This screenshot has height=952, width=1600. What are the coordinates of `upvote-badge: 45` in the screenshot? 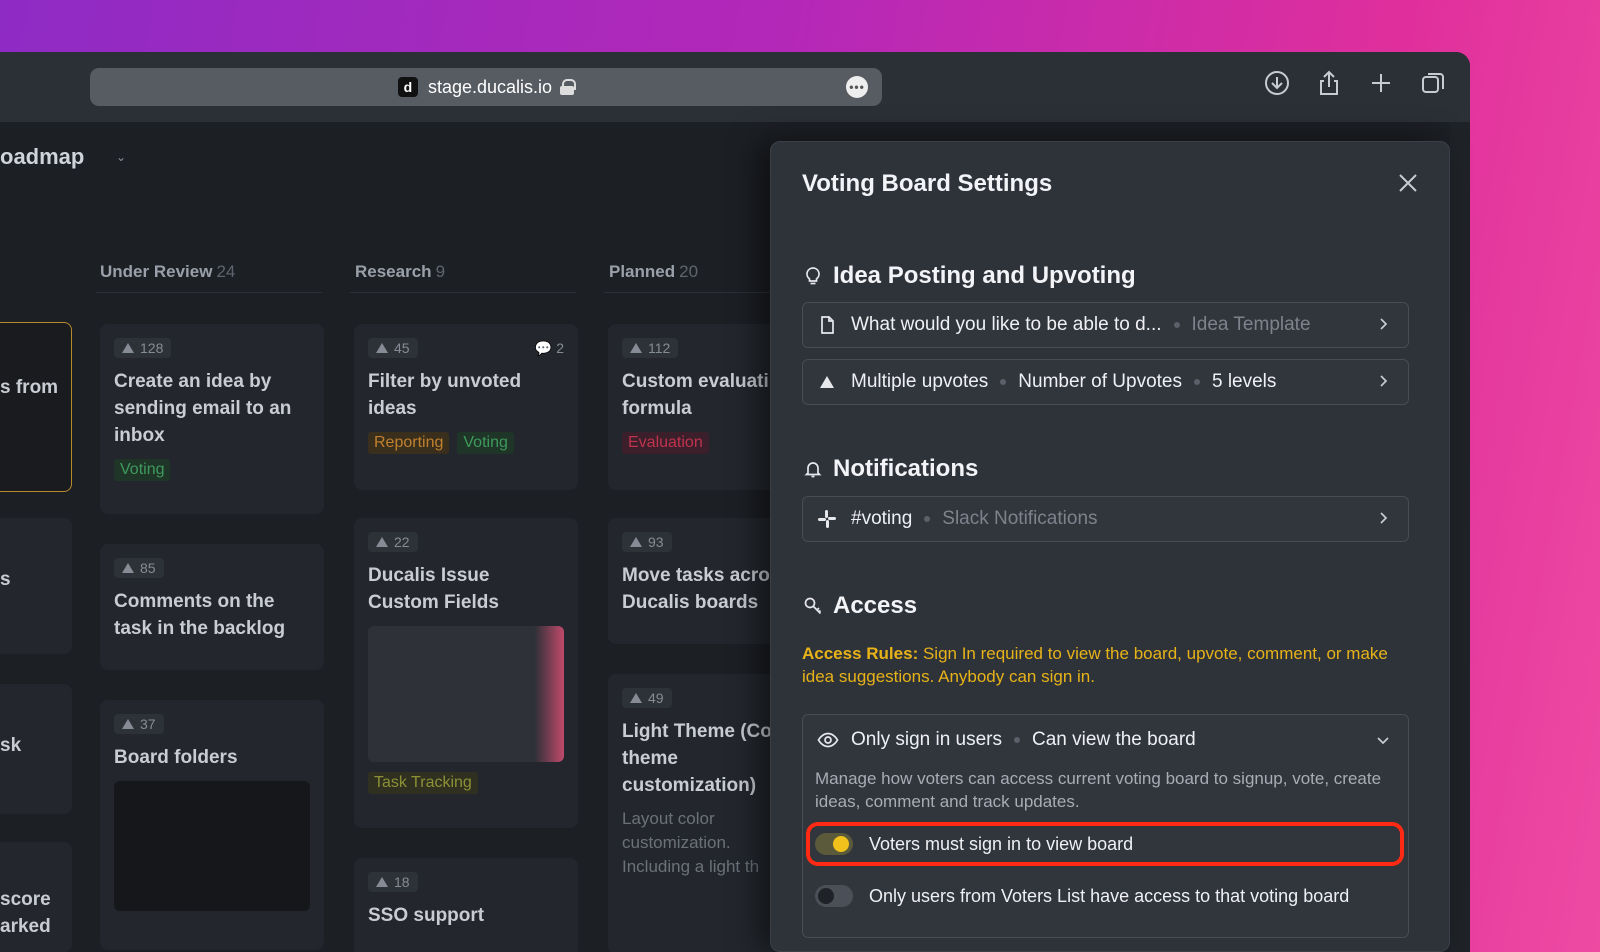 It's located at (393, 348).